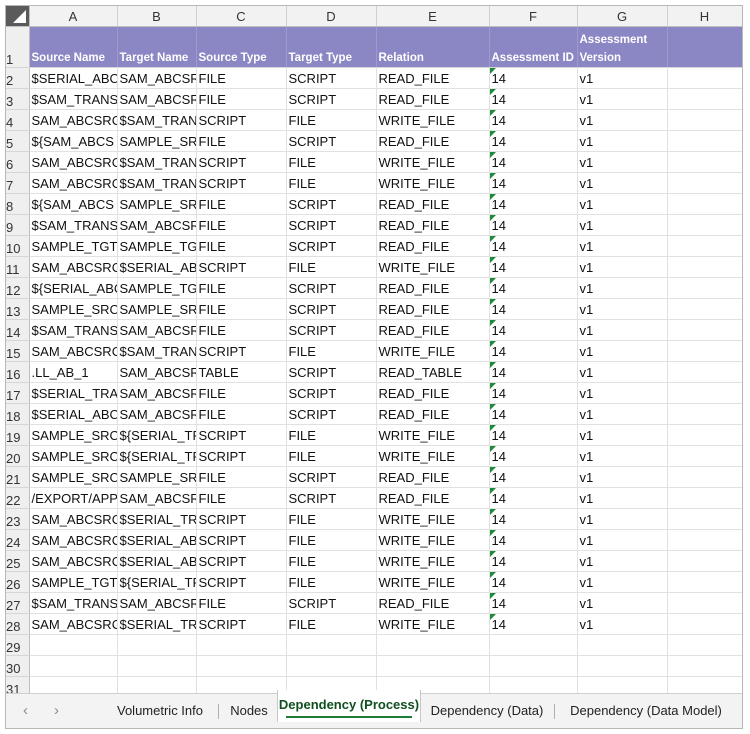 The image size is (750, 734). Describe the element at coordinates (18, 372) in the screenshot. I see `row-header: 16` at that location.